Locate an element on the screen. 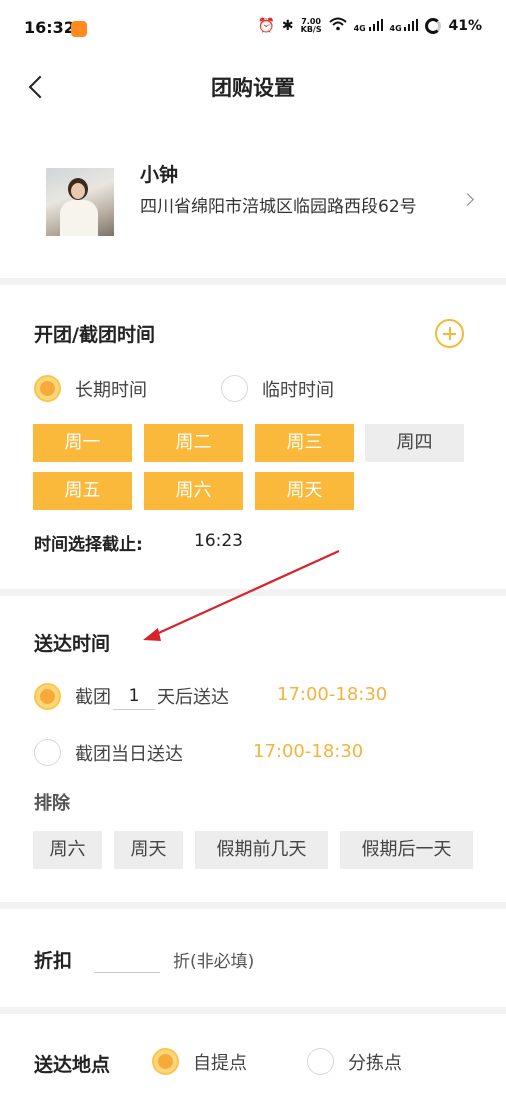 The image size is (506, 1112). day-sunday-button: 周天 is located at coordinates (304, 491).